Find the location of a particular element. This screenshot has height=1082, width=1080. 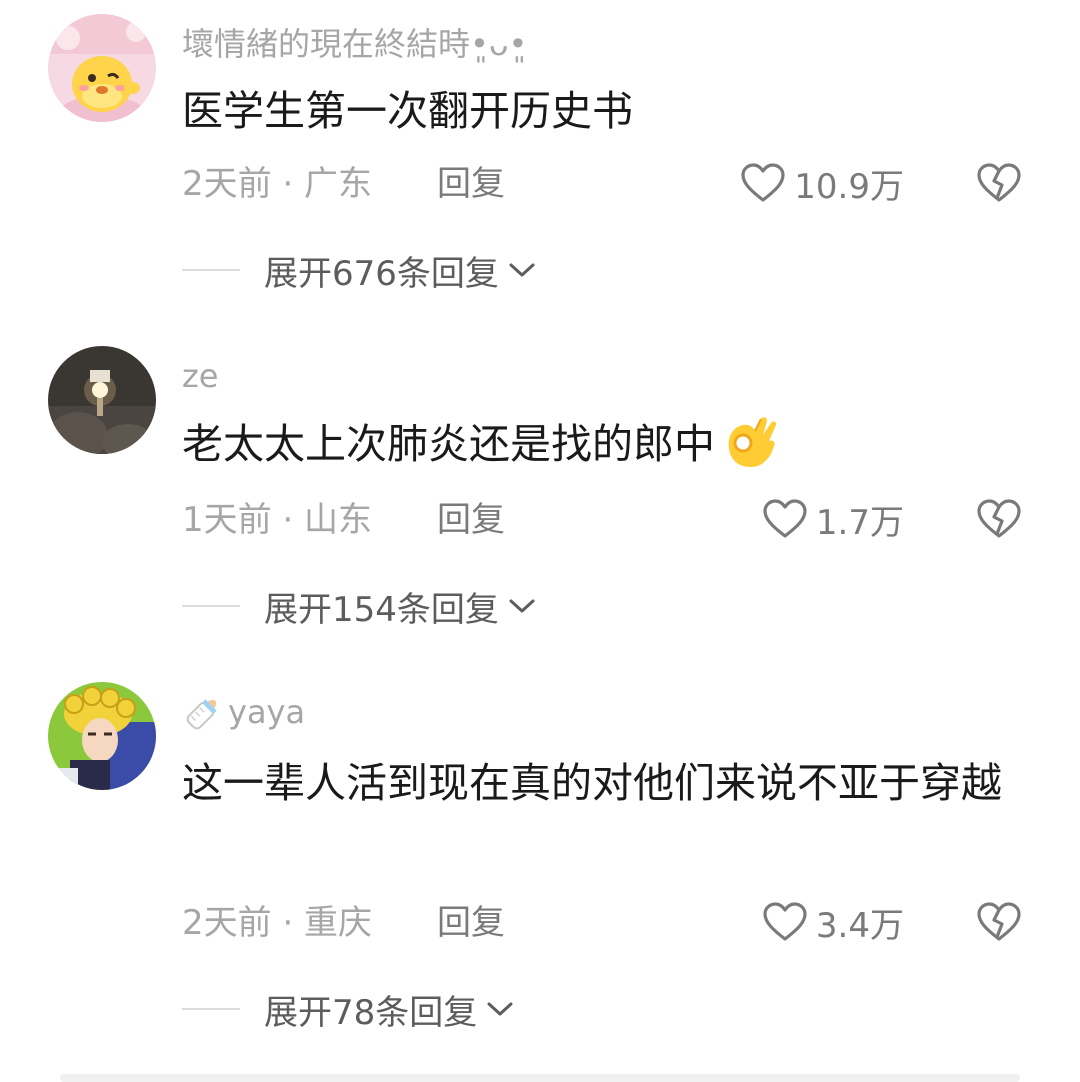

expand-replies-label: 展开154条回复 is located at coordinates (381, 609).